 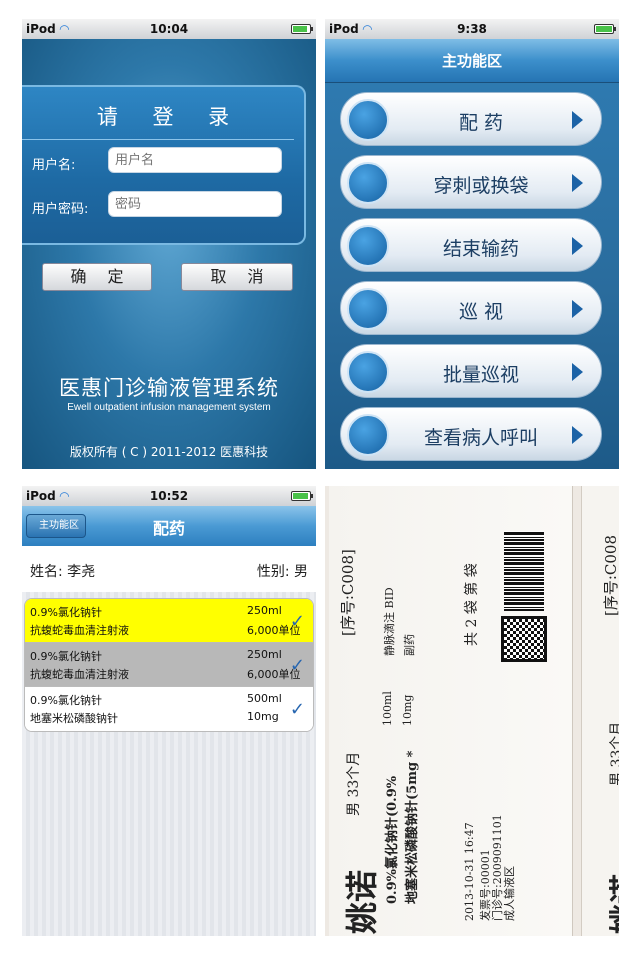 I want to click on menu-item-end-infusion: 结束输药, so click(x=471, y=245).